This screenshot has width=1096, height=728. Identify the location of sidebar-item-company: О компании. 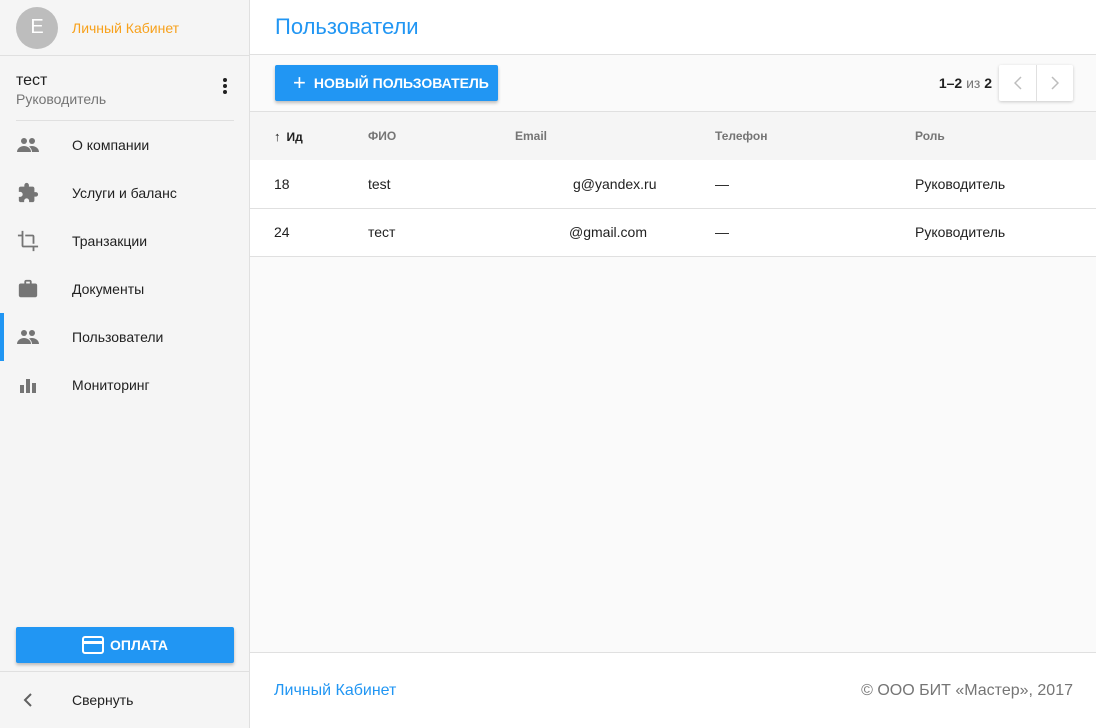
(124, 145).